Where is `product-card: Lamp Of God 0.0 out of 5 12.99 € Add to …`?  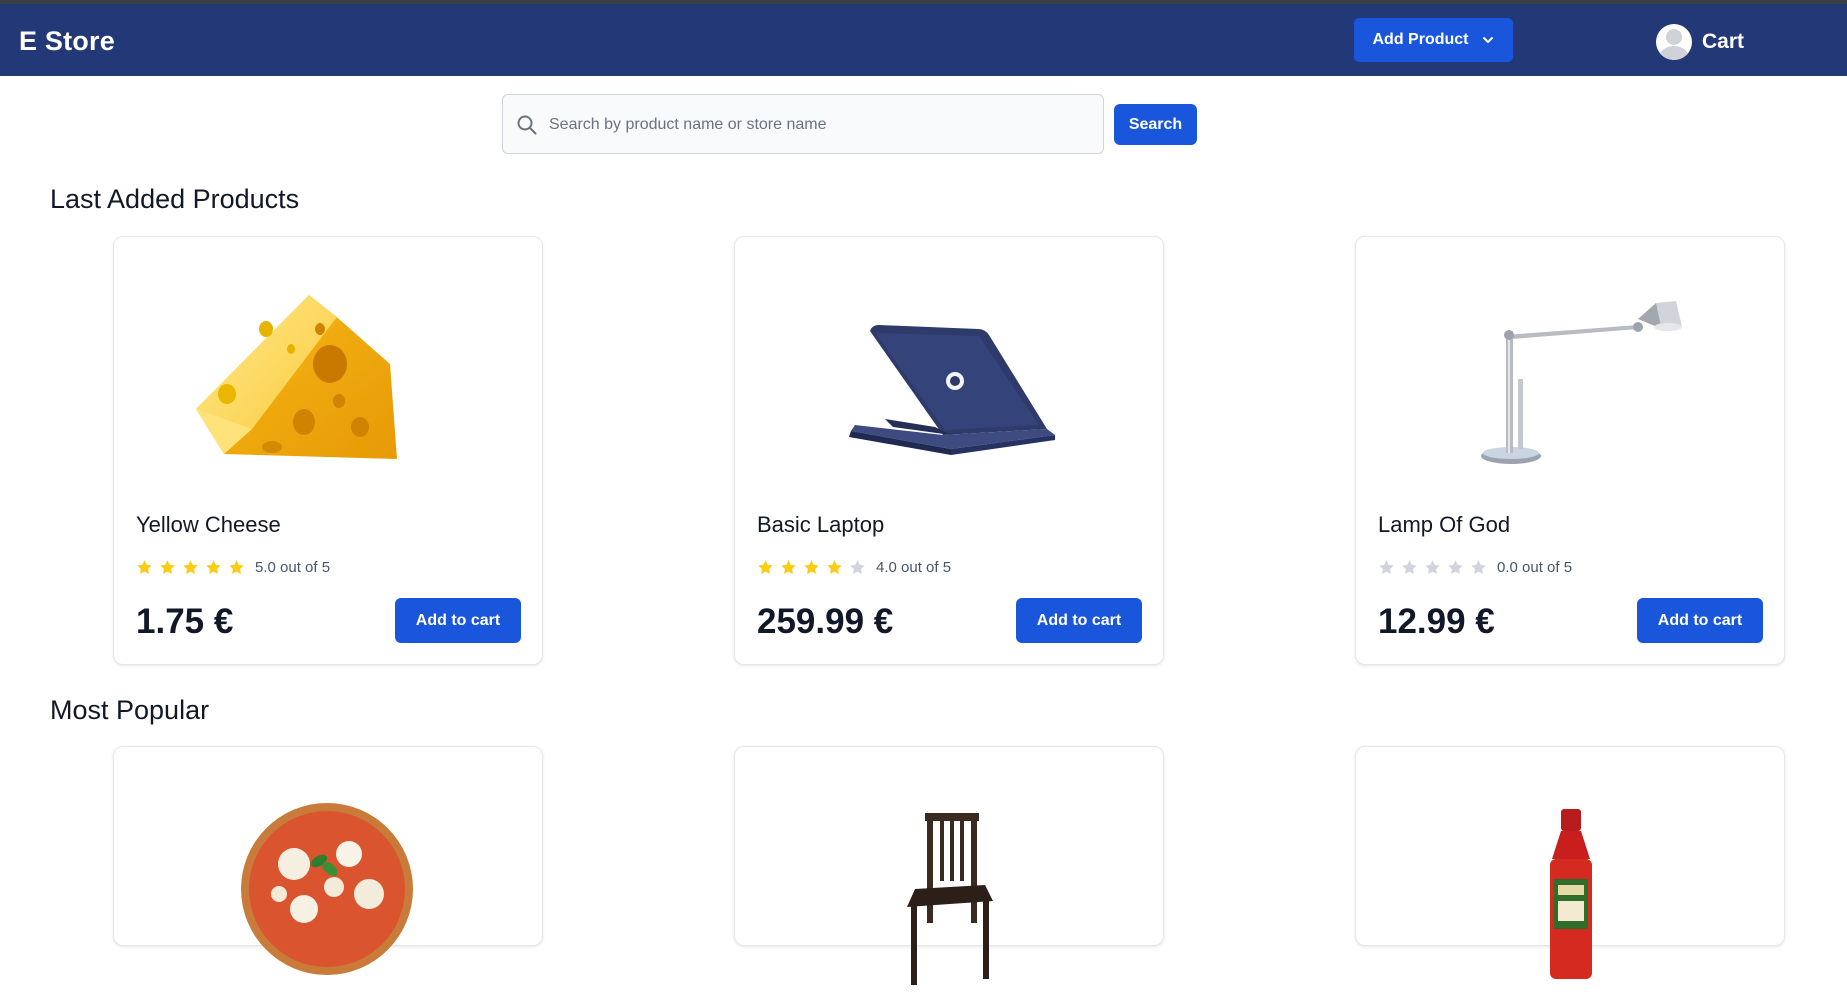 product-card: Lamp Of God 0.0 out of 5 12.99 € Add to … is located at coordinates (1570, 450).